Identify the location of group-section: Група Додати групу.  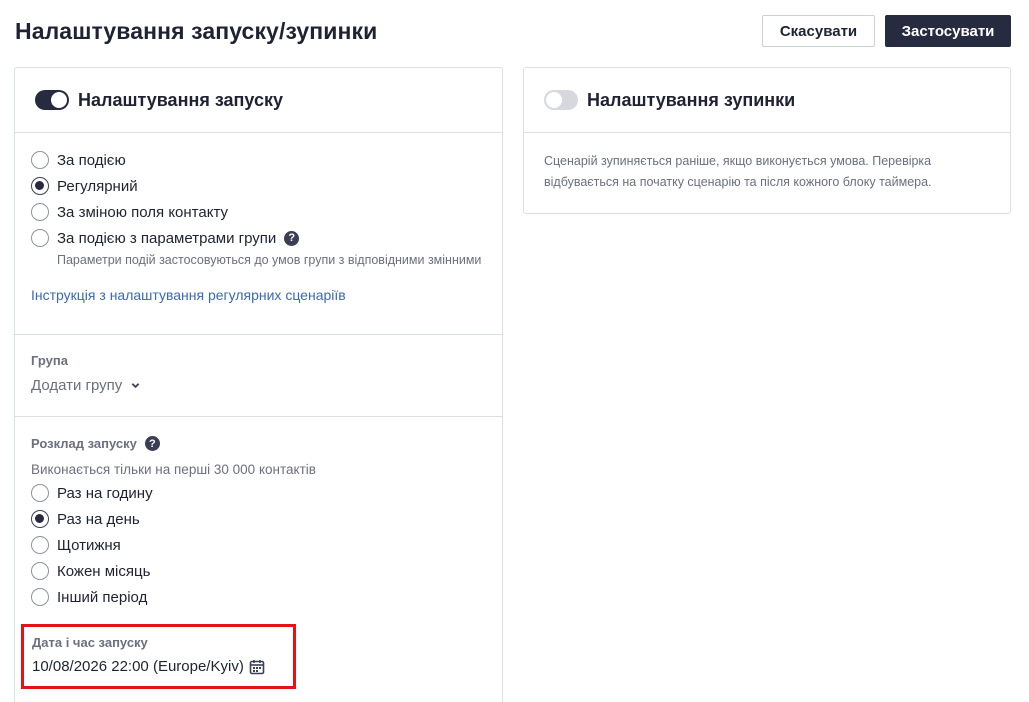
(258, 376).